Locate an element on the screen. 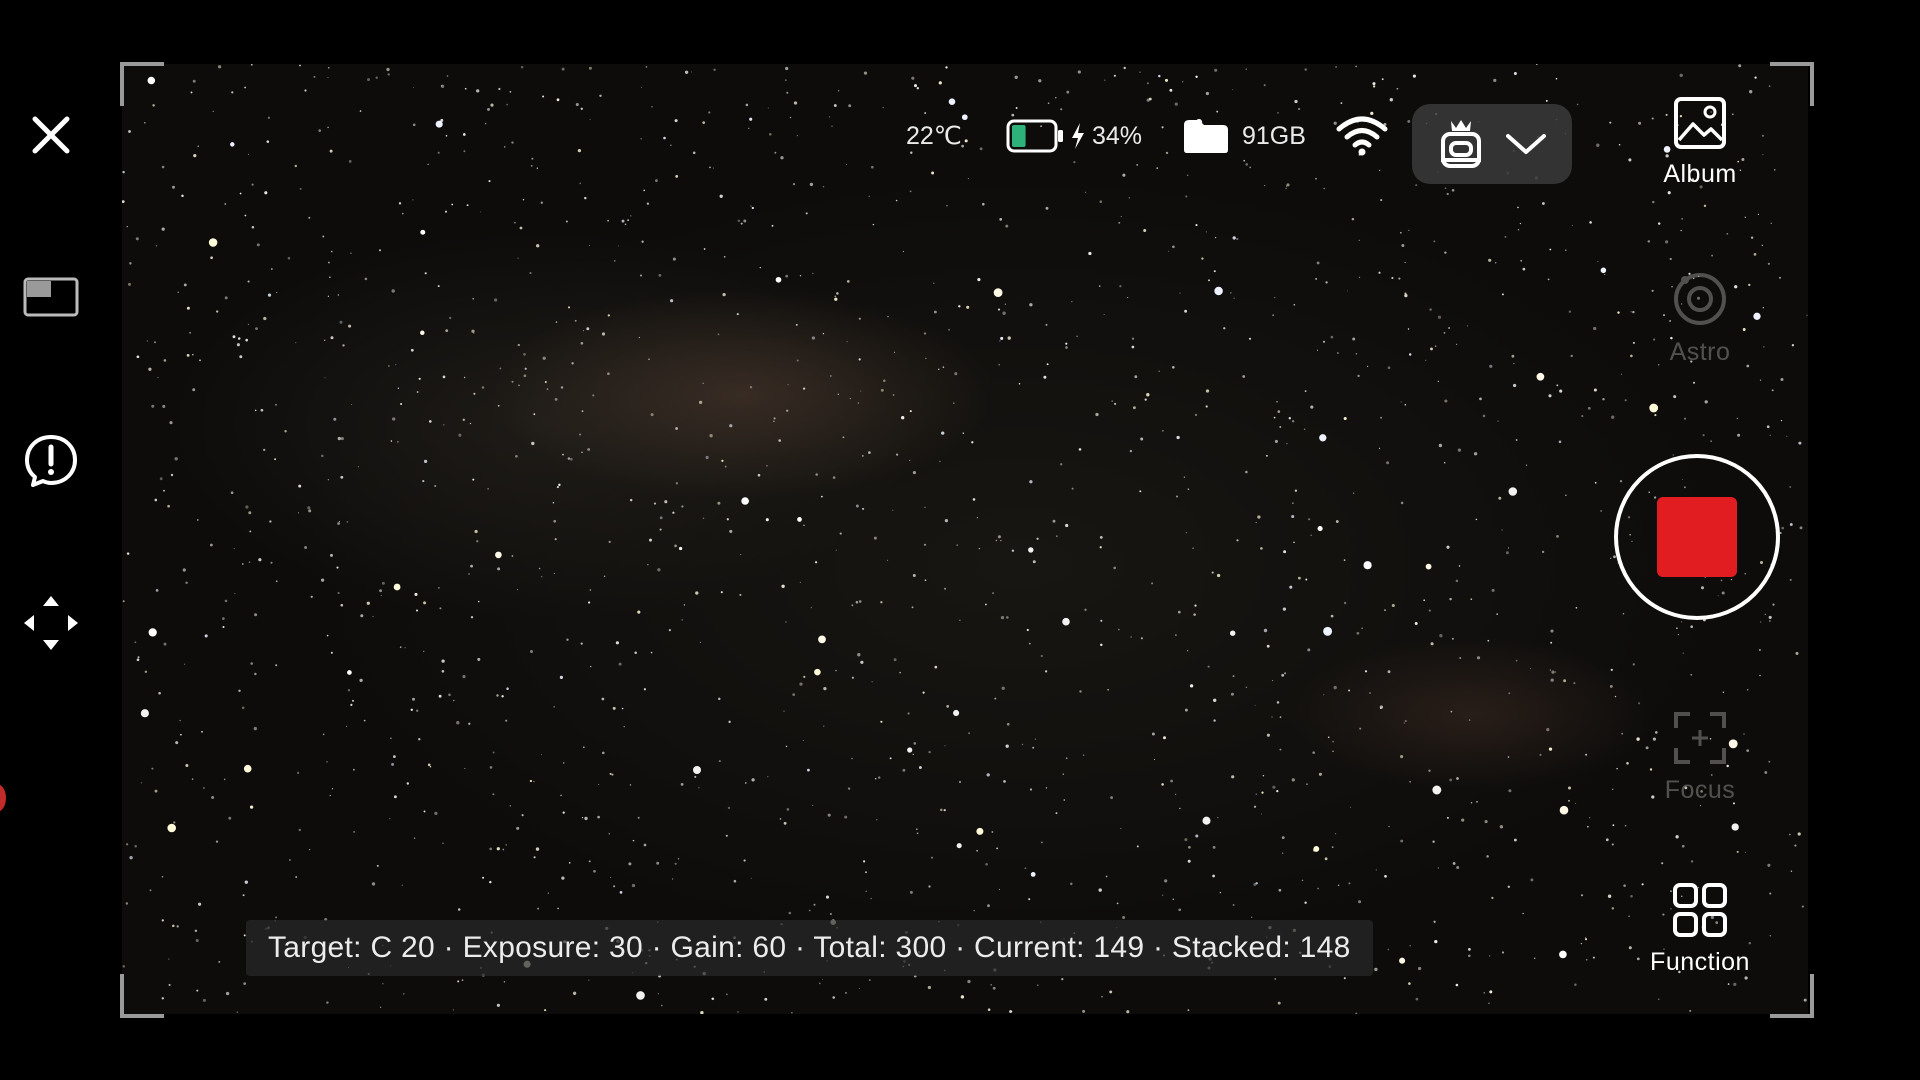  stop-recording-icon is located at coordinates (1697, 537).